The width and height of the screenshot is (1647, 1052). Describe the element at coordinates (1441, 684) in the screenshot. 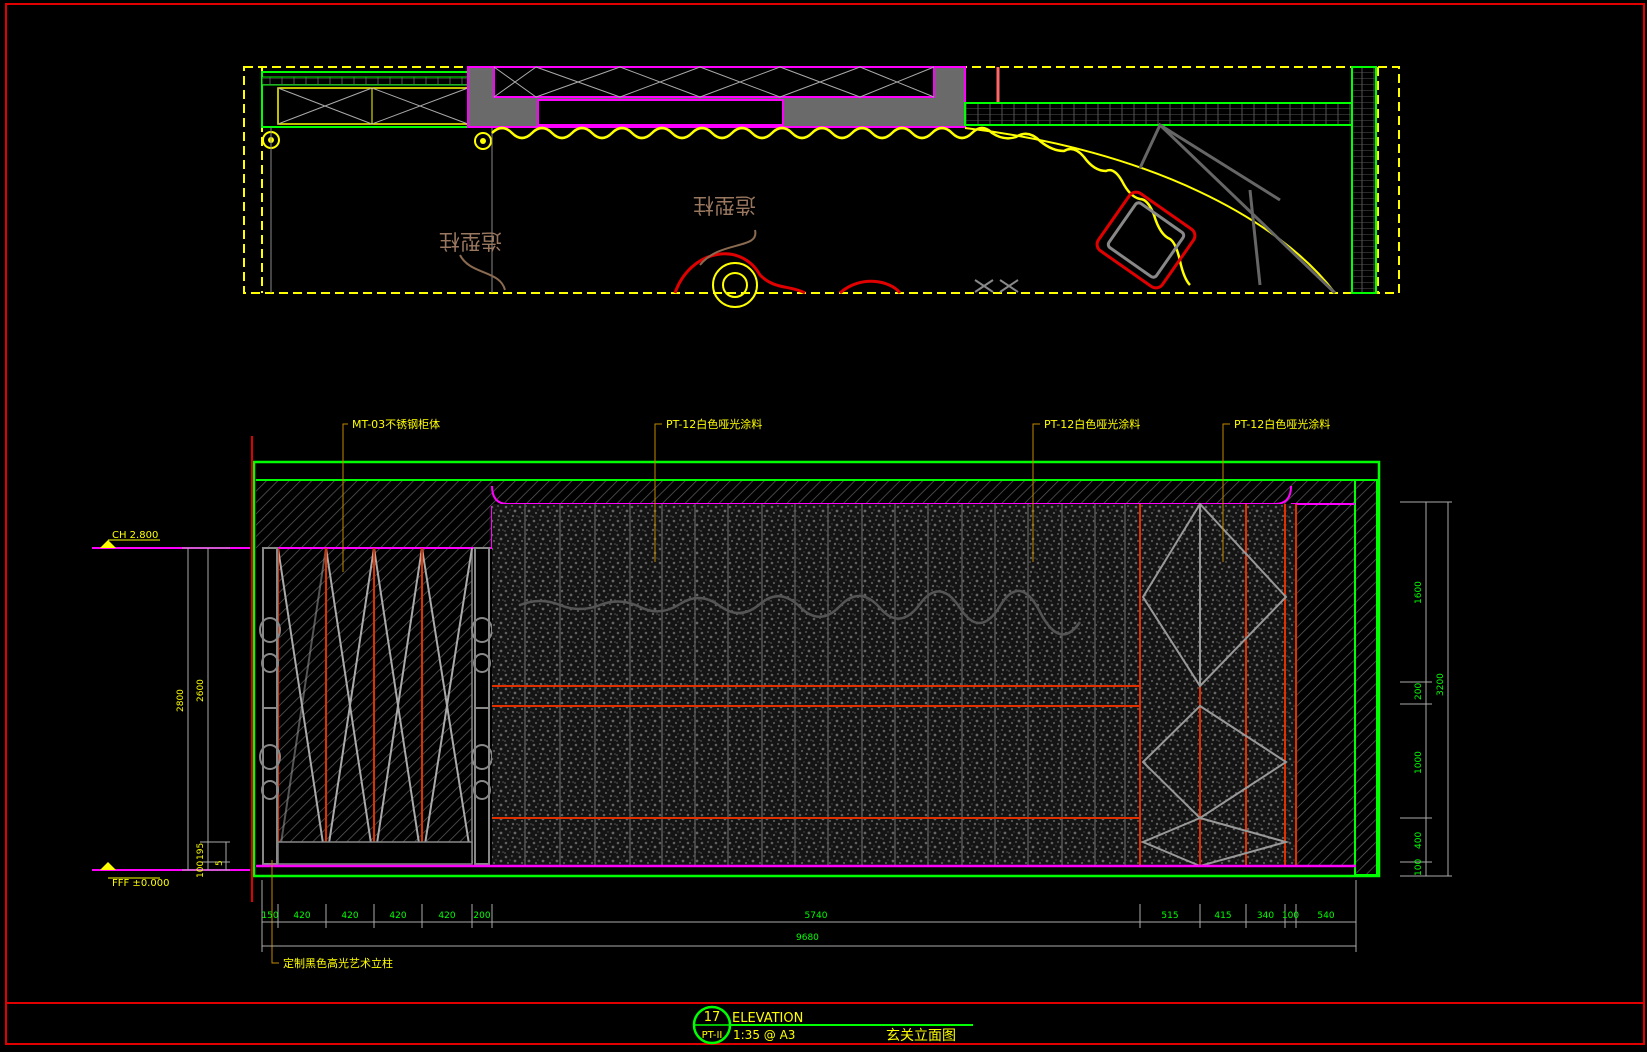

I see `svg-text: 3200` at that location.